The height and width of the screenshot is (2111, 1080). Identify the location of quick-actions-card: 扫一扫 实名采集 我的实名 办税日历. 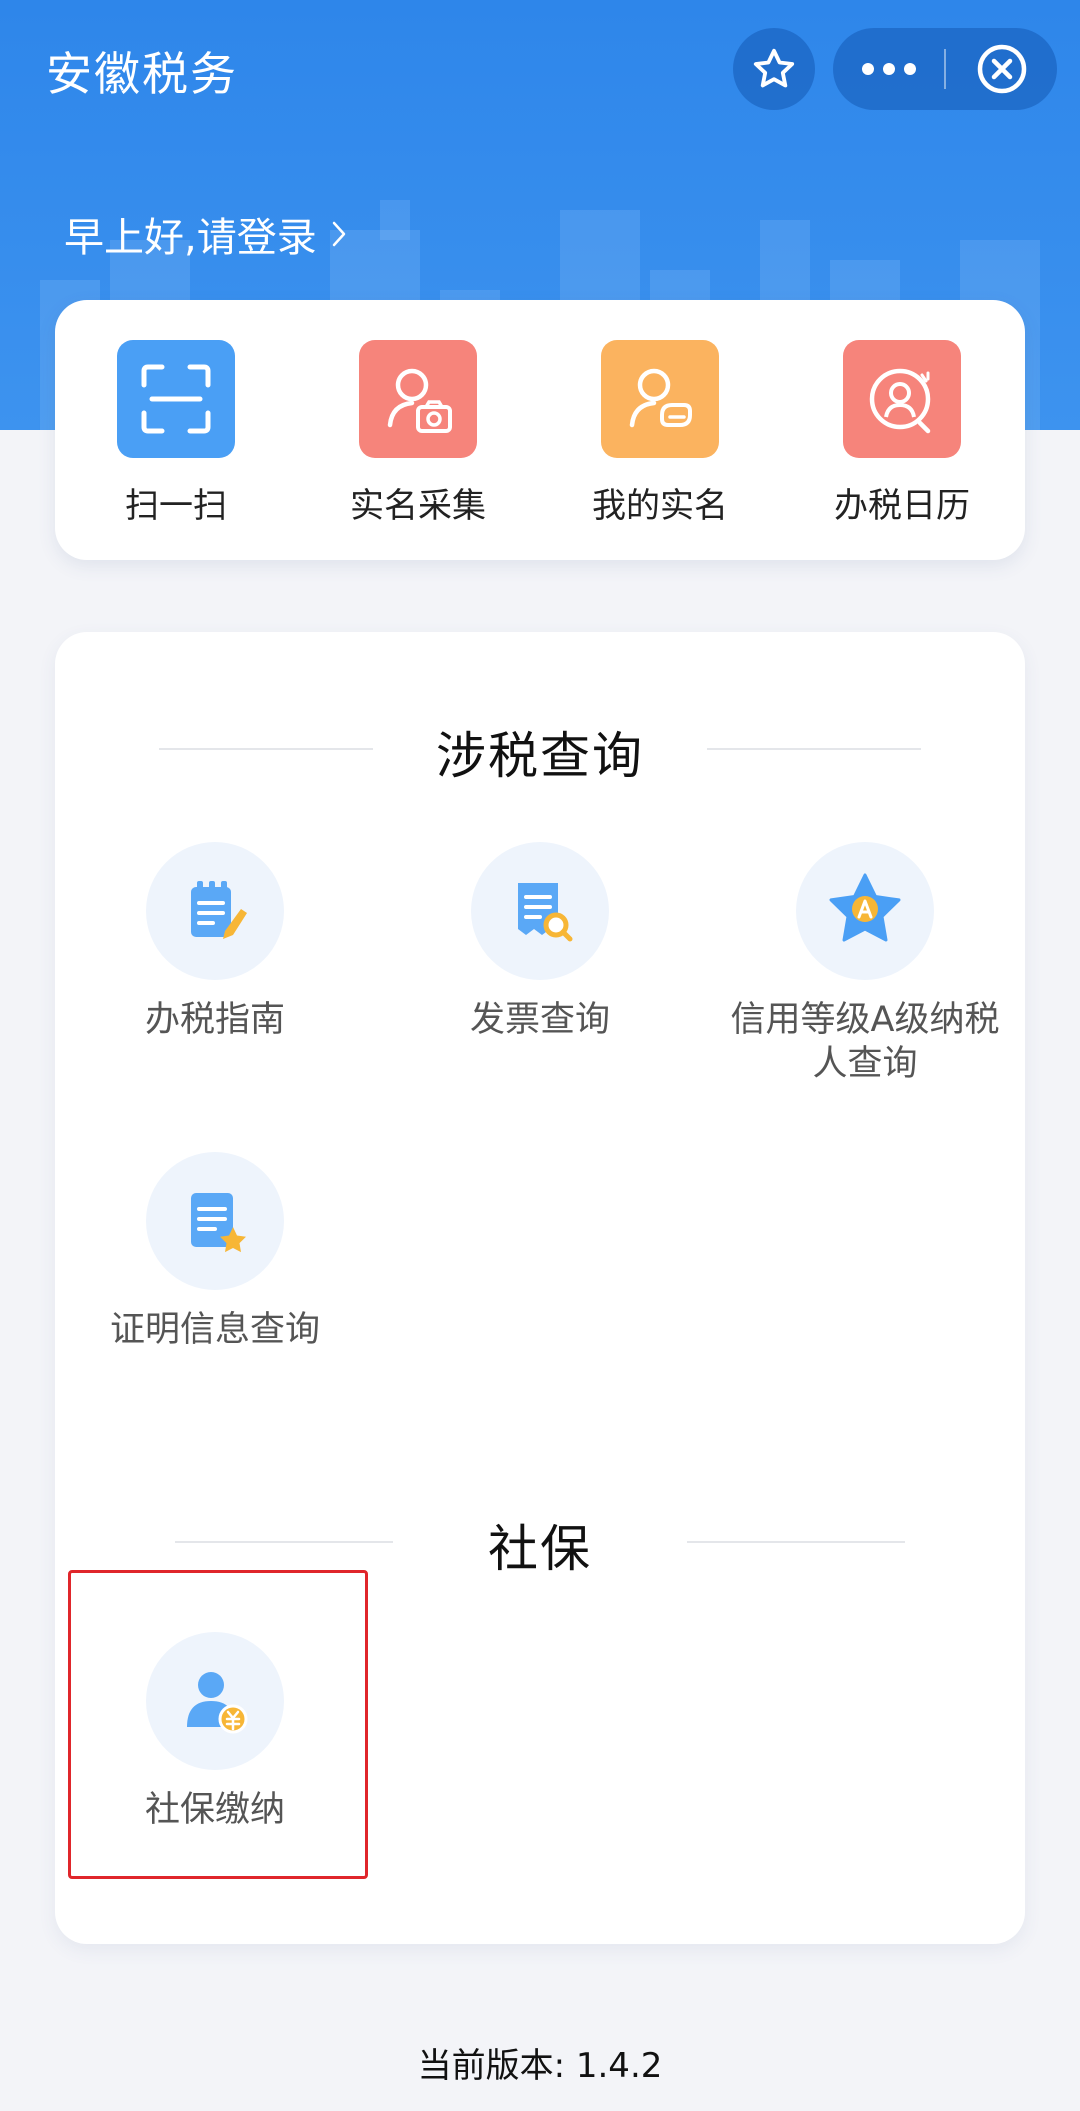
(540, 430).